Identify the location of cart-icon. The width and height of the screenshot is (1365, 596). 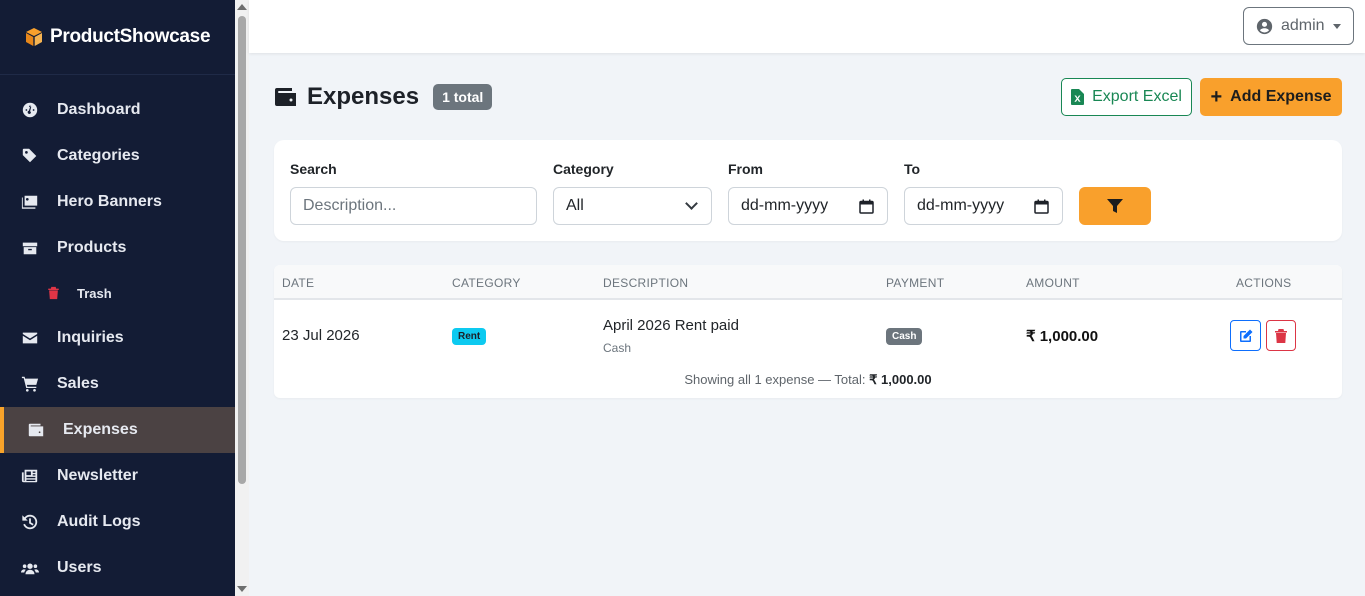
(30, 384).